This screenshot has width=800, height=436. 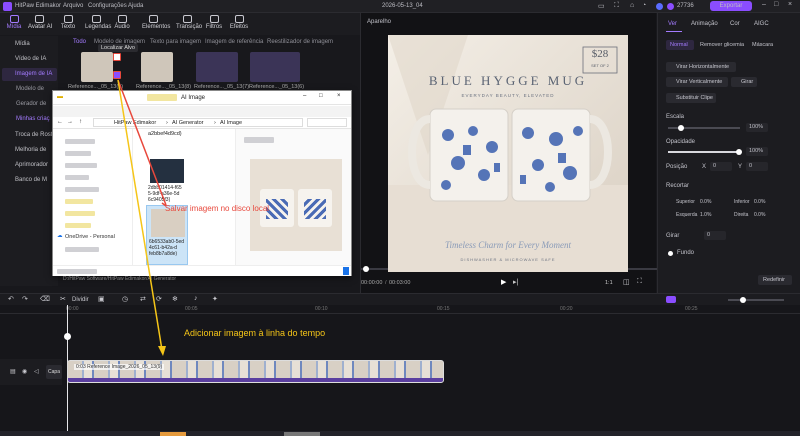 What do you see at coordinates (142, 217) in the screenshot?
I see `annotation-arrows` at bounding box center [142, 217].